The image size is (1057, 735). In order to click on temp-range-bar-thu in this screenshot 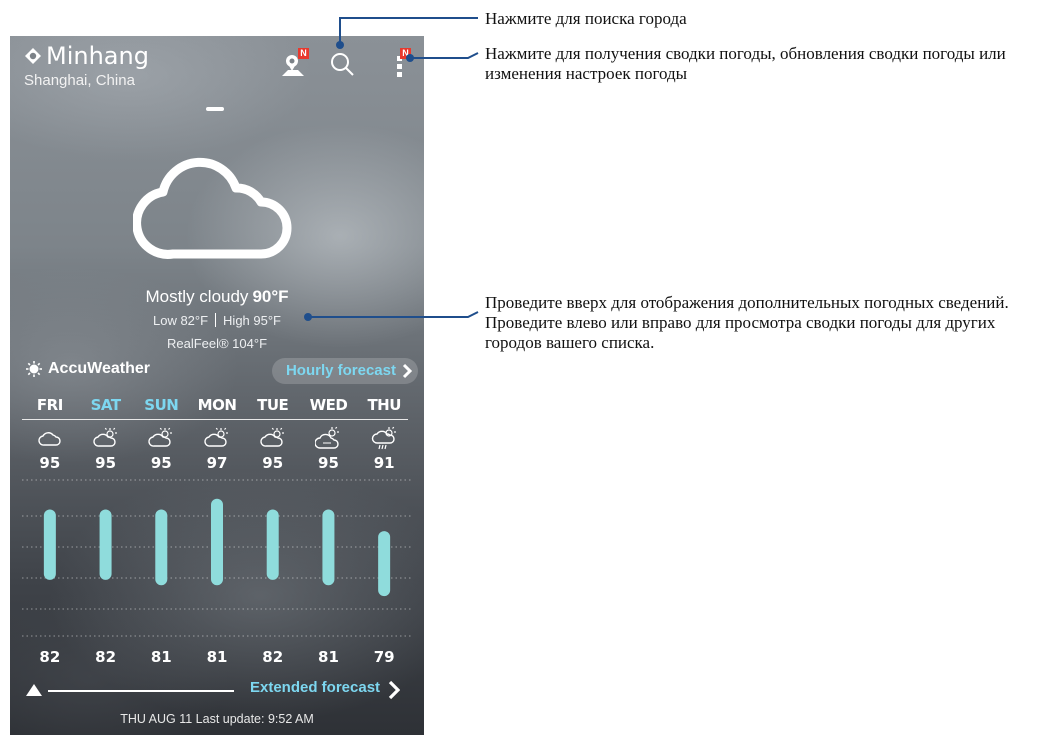, I will do `click(384, 564)`.